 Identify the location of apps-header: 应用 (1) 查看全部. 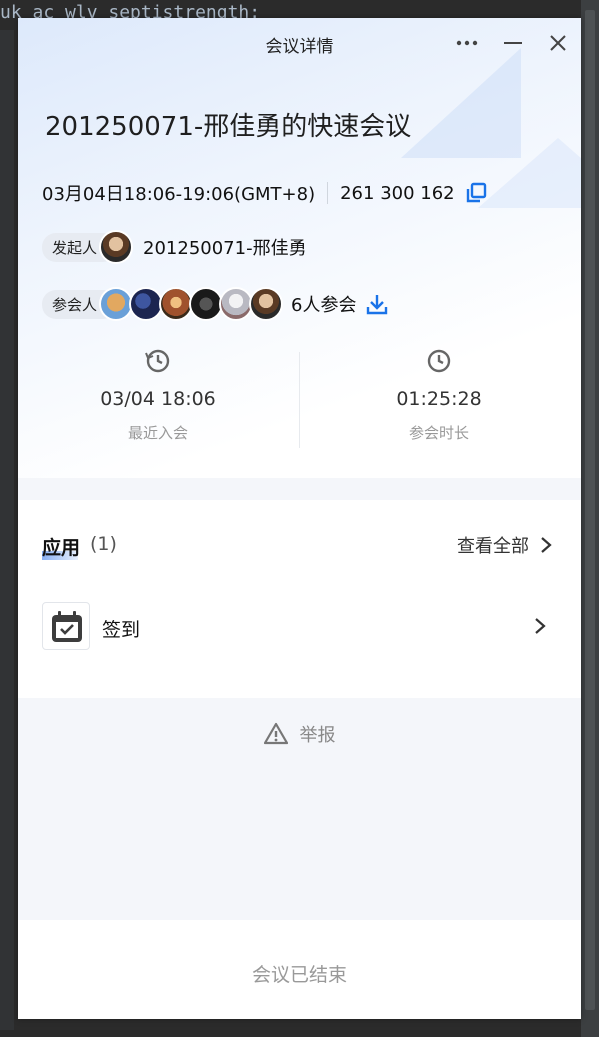
(299, 544).